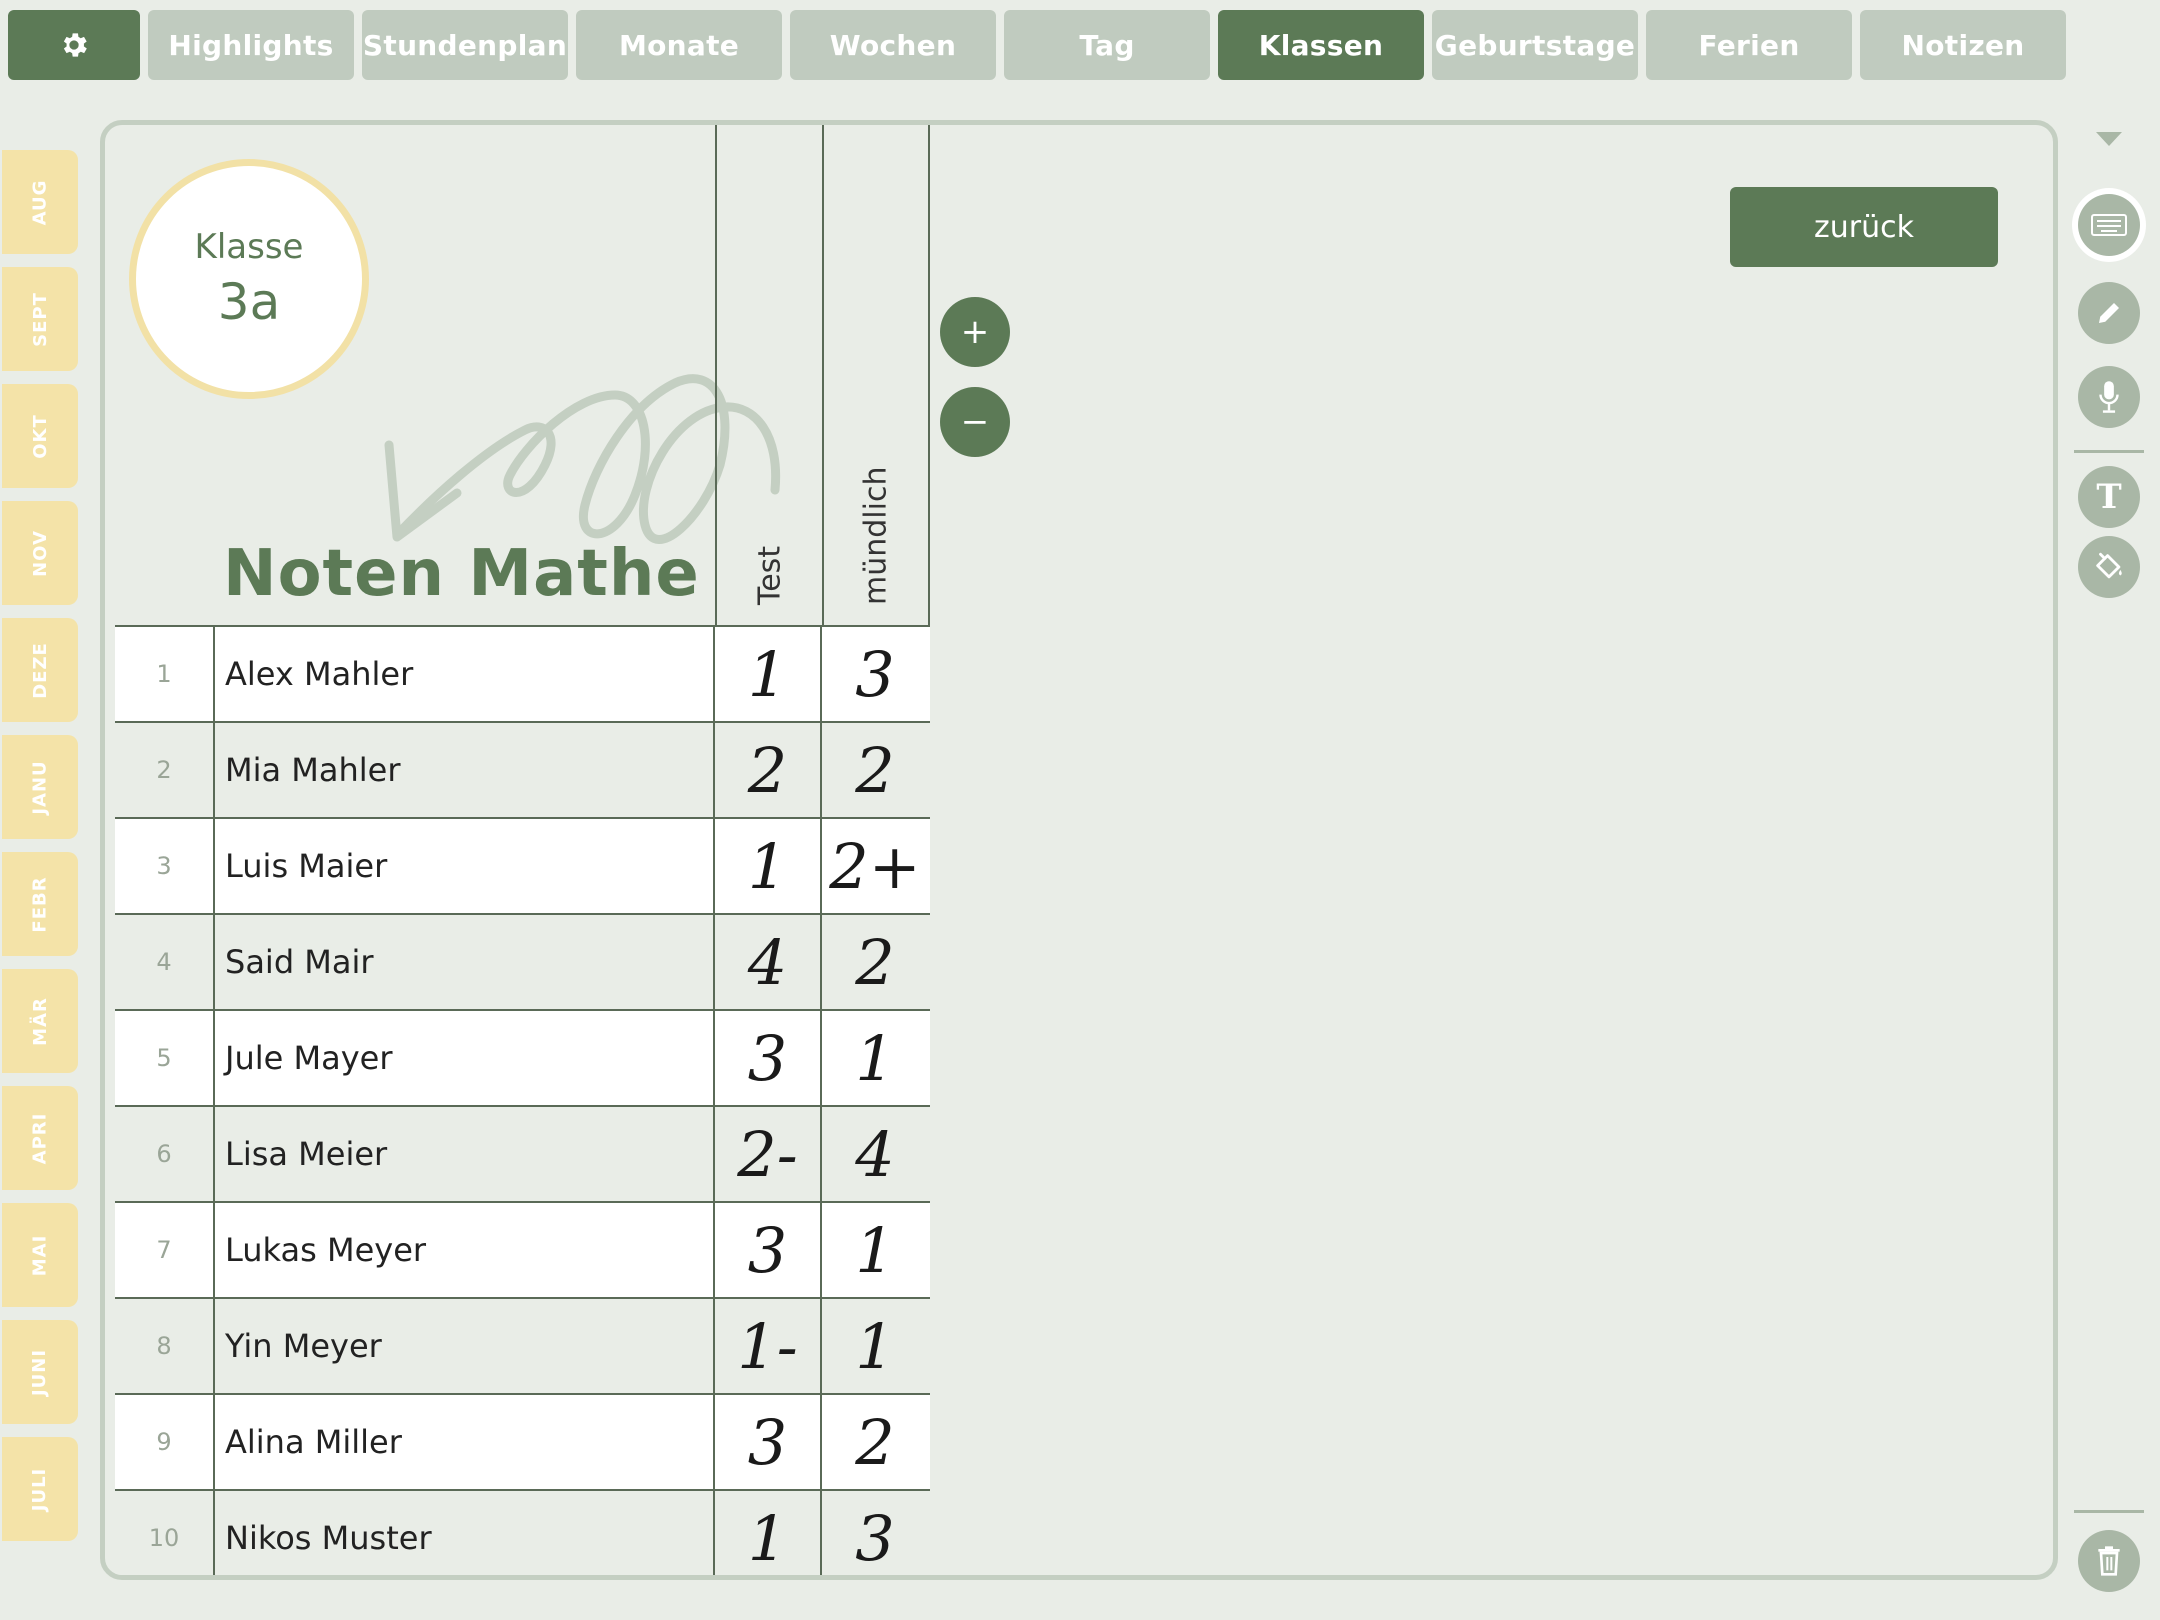  What do you see at coordinates (768, 1346) in the screenshot?
I see `grade-test: 1-` at bounding box center [768, 1346].